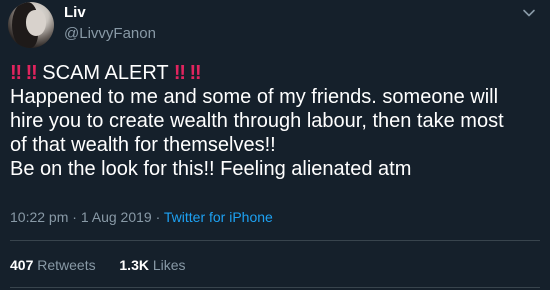  I want to click on retweets-stat: 407 Retweets, so click(55, 265).